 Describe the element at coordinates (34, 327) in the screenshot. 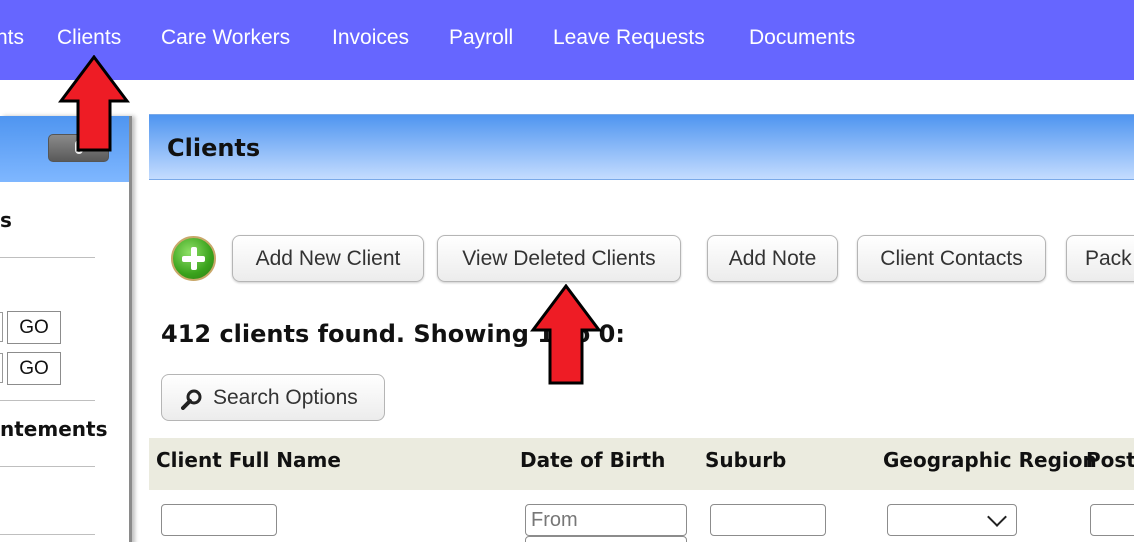

I see `go-button: GO` at that location.